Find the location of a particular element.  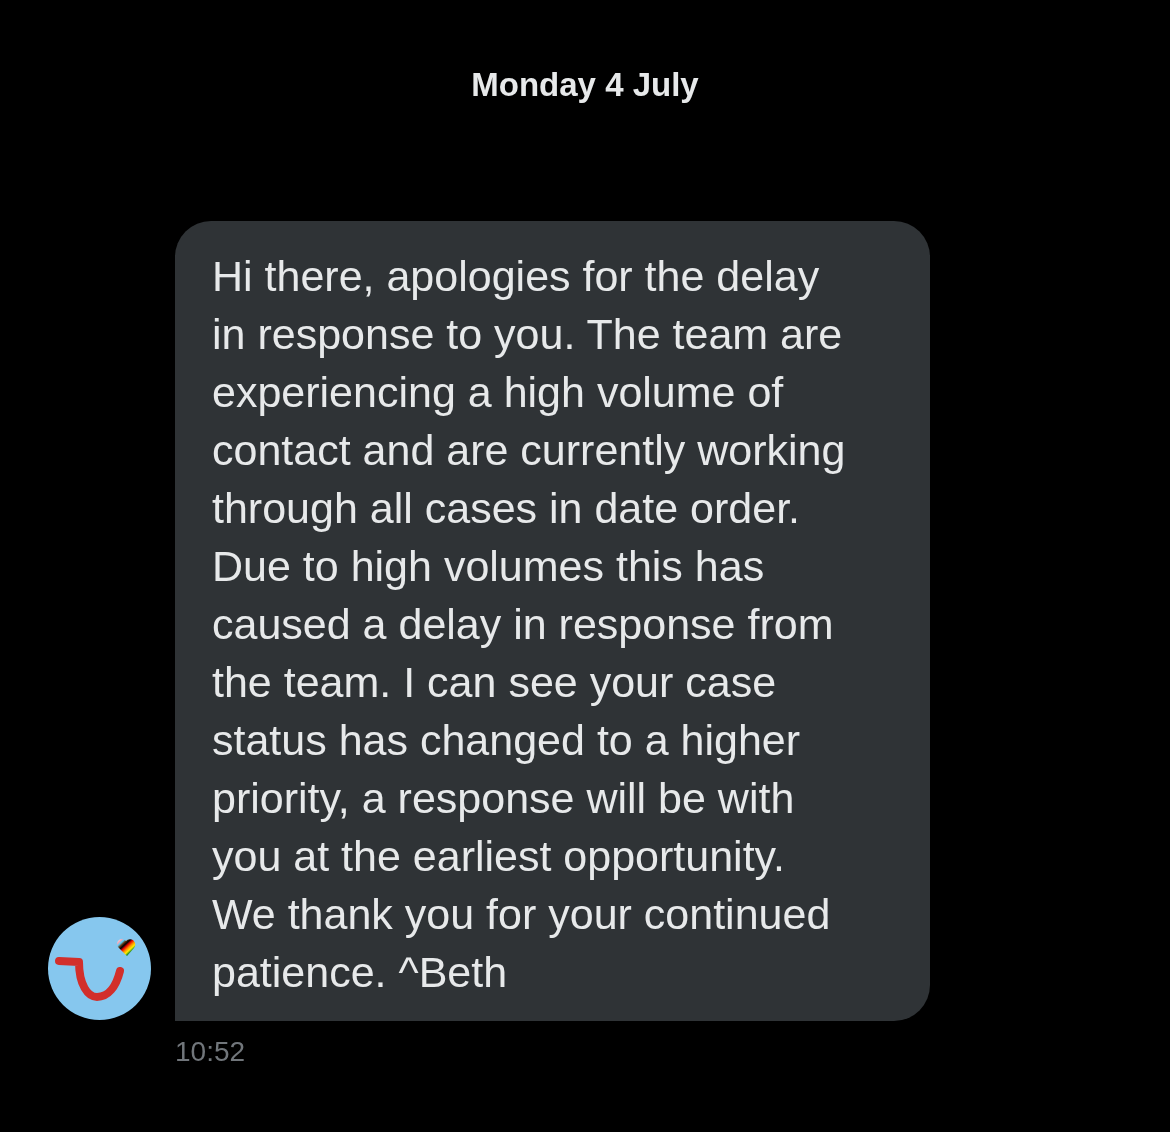

date-header: Monday 4 July is located at coordinates (585, 85).